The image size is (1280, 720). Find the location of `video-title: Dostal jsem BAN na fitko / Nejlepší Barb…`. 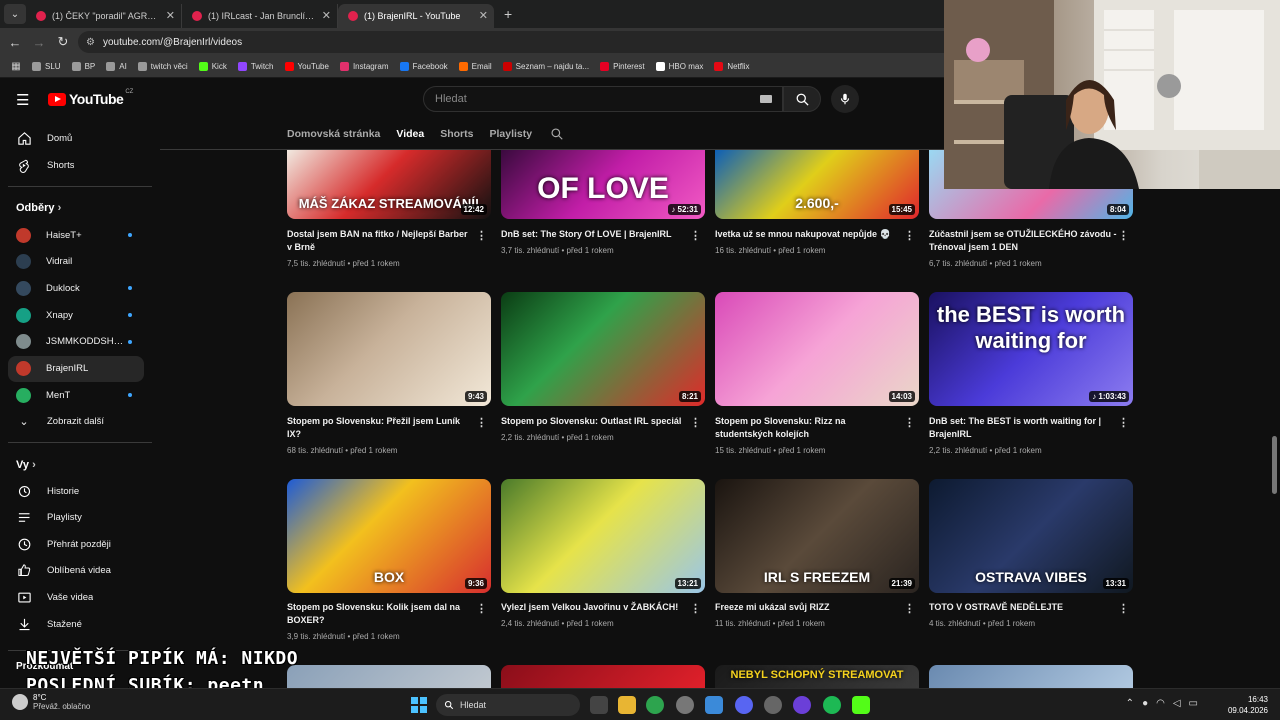

video-title: Dostal jsem BAN na fitko / Nejlepší Barb… is located at coordinates (381, 241).